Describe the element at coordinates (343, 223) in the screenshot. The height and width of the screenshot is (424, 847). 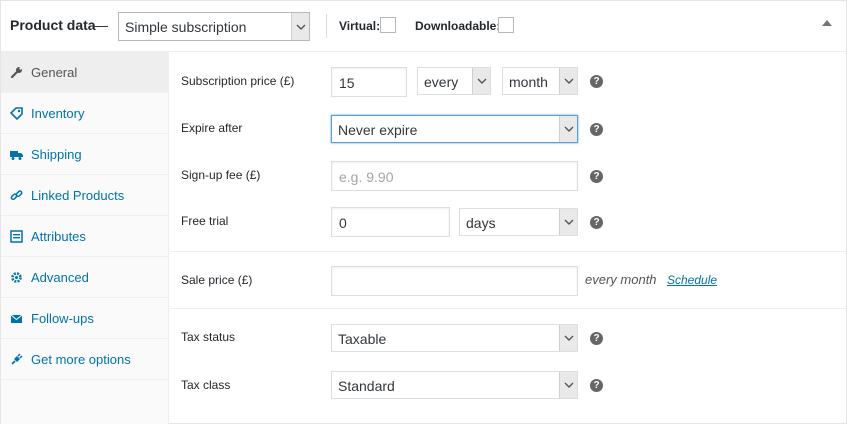
I see `free-trial-value: 0` at that location.